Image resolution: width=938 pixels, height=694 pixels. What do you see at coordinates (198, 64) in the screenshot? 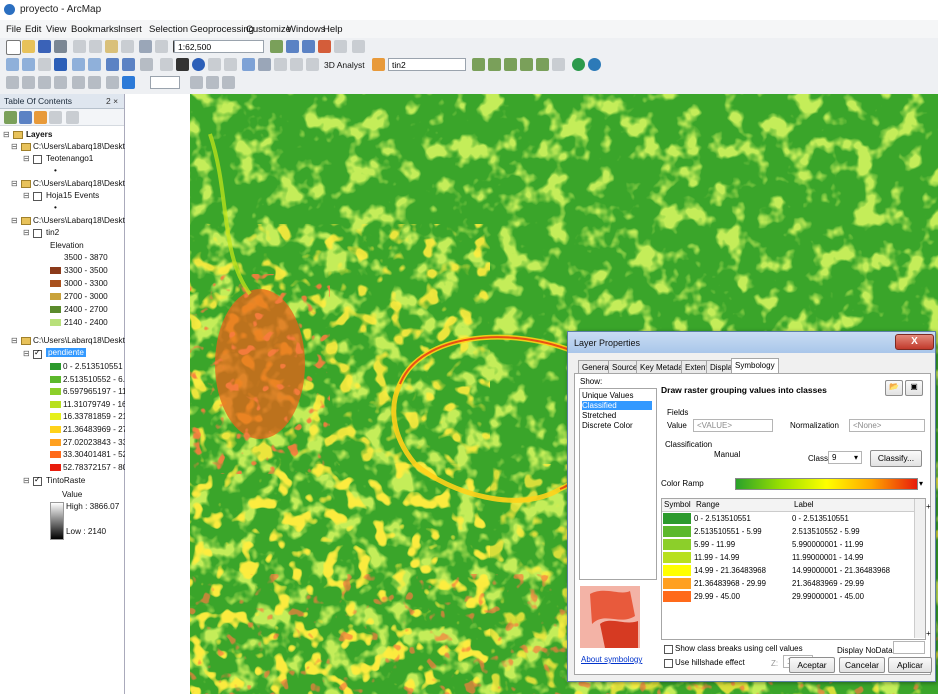
I see `identify-icon` at bounding box center [198, 64].